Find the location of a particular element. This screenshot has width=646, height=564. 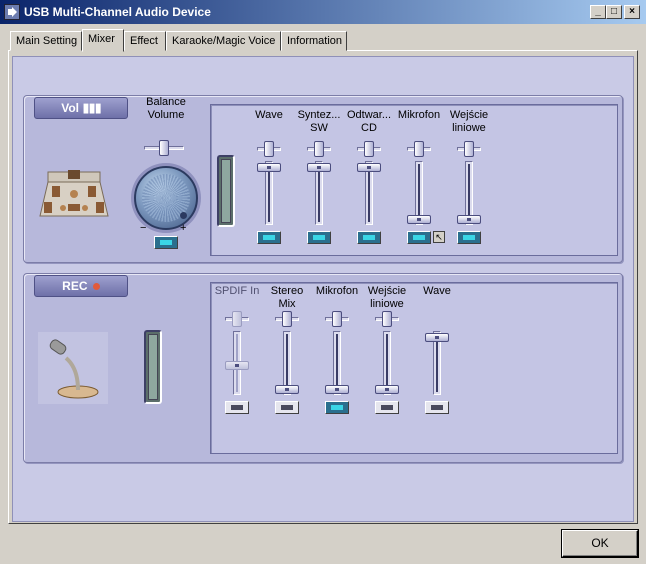

record-badge: REC is located at coordinates (81, 286).